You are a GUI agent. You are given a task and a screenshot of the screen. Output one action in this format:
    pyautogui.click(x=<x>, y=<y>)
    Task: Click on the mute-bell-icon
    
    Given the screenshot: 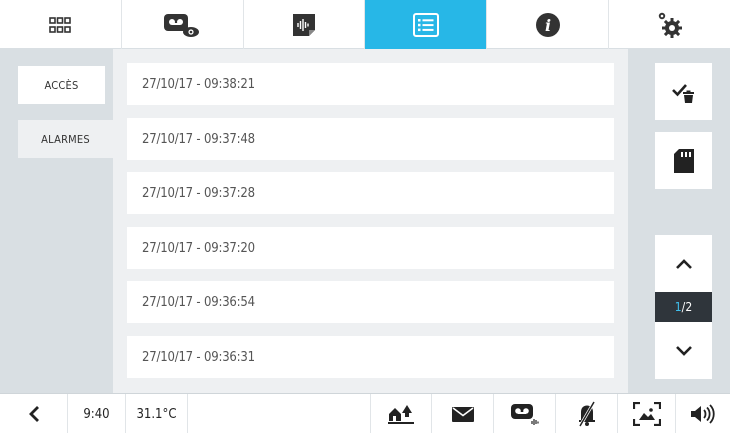 What is the action you would take?
    pyautogui.click(x=586, y=414)
    